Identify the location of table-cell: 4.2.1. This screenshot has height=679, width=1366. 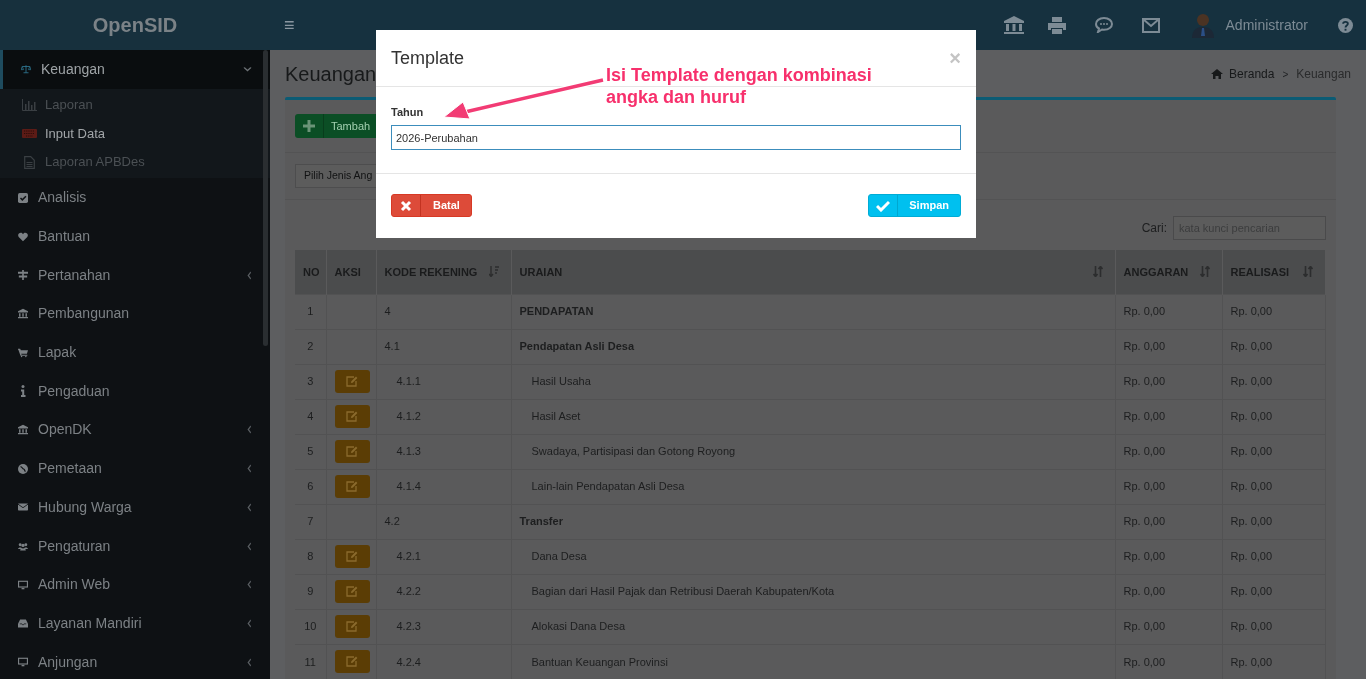
(443, 556).